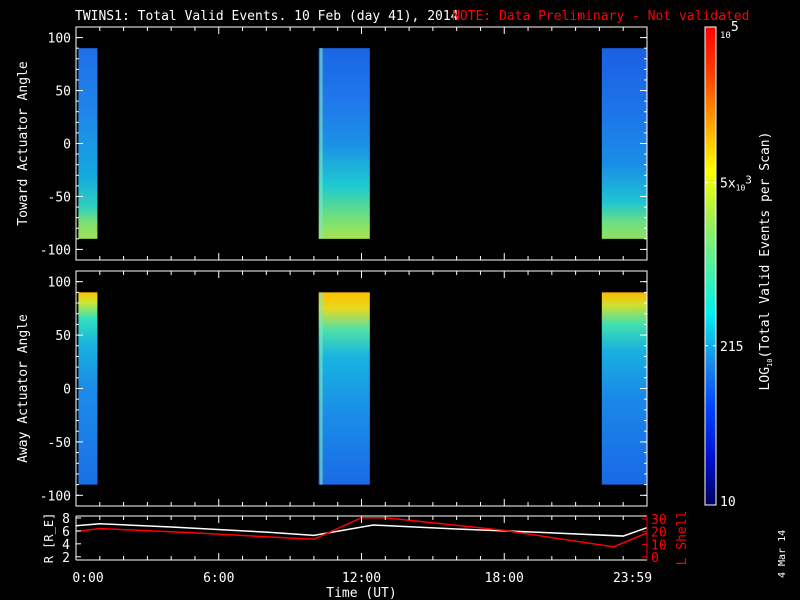 This screenshot has width=800, height=600. What do you see at coordinates (632, 578) in the screenshot?
I see `x-tick-label: 23:59` at bounding box center [632, 578].